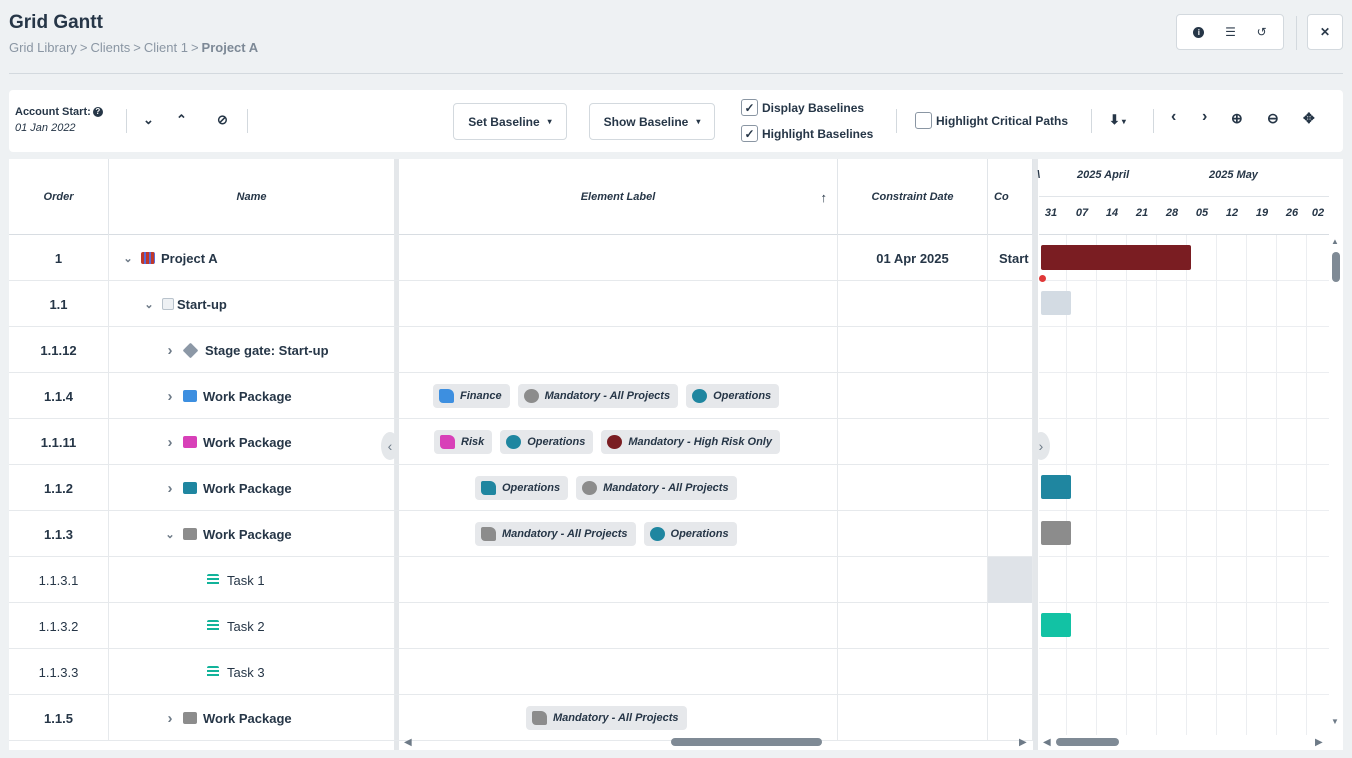 This screenshot has width=1352, height=758. Describe the element at coordinates (521, 350) in the screenshot. I see `table-row: 1.1.12 › Stage gate: Start-up` at that location.